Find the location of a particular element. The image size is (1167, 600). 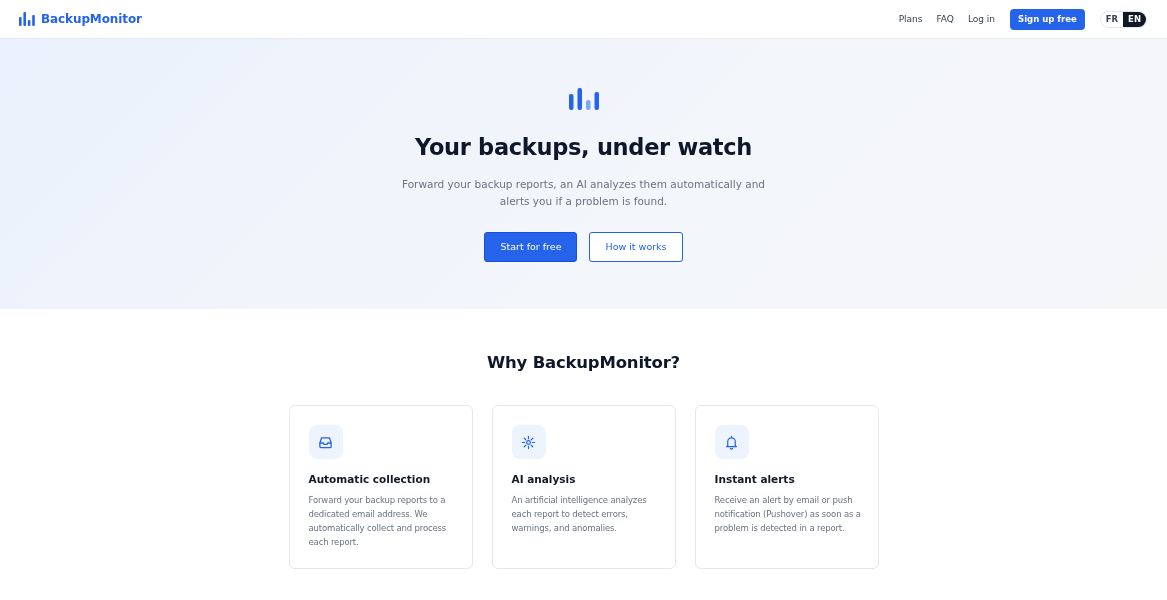

nav-link: Plans is located at coordinates (910, 19).